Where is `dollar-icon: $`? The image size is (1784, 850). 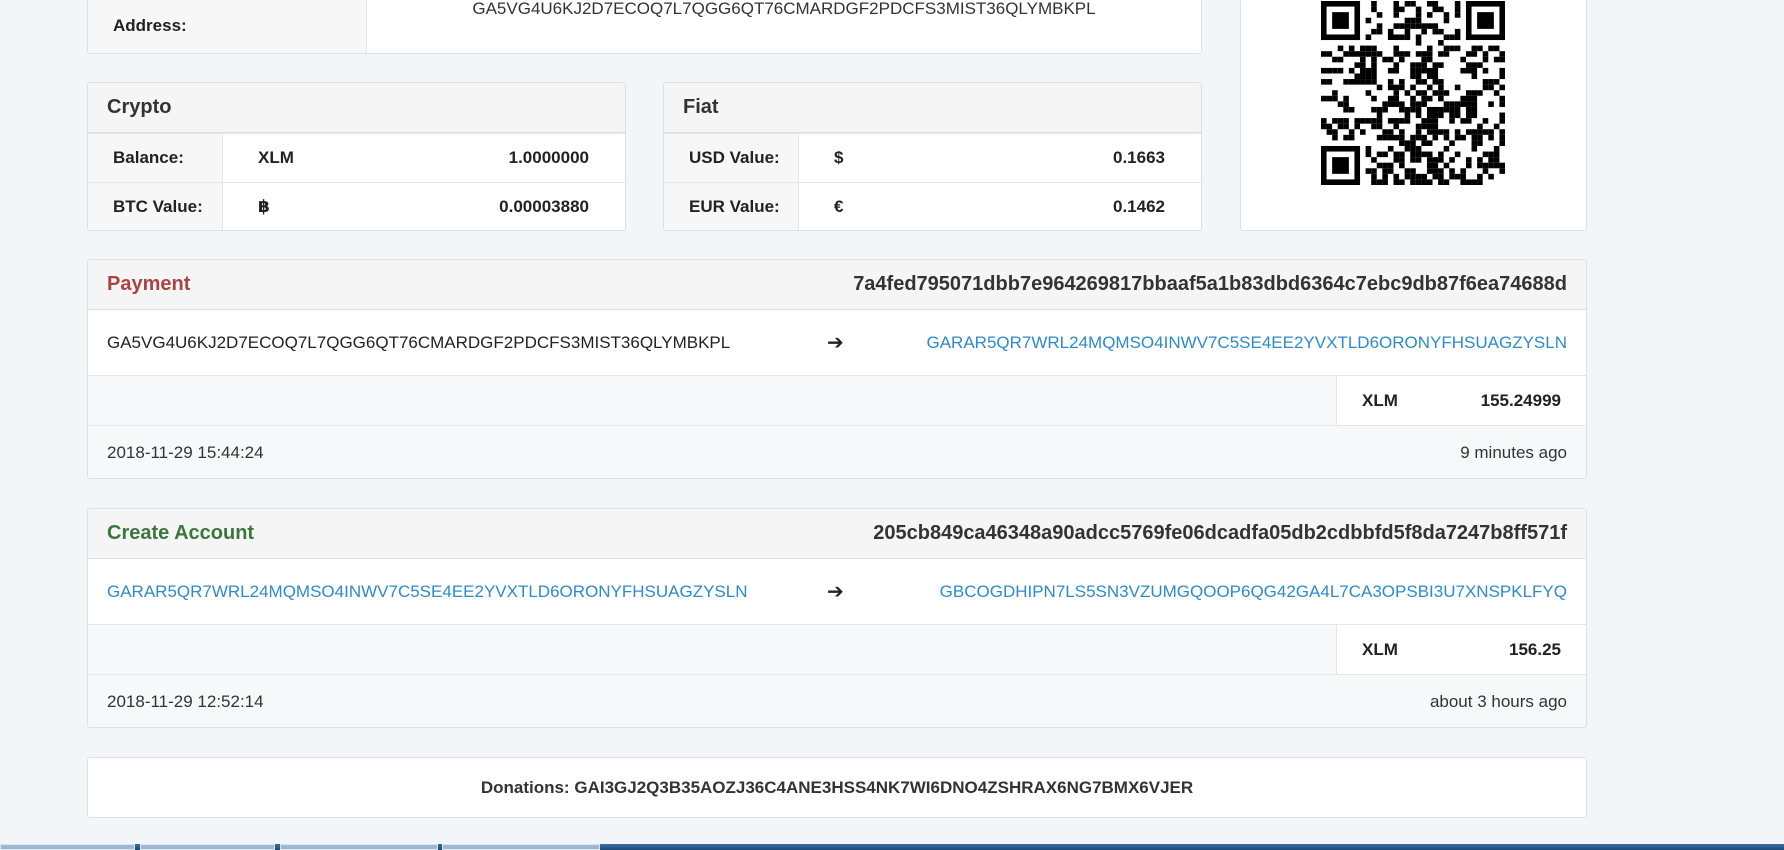
dollar-icon: $ is located at coordinates (839, 157).